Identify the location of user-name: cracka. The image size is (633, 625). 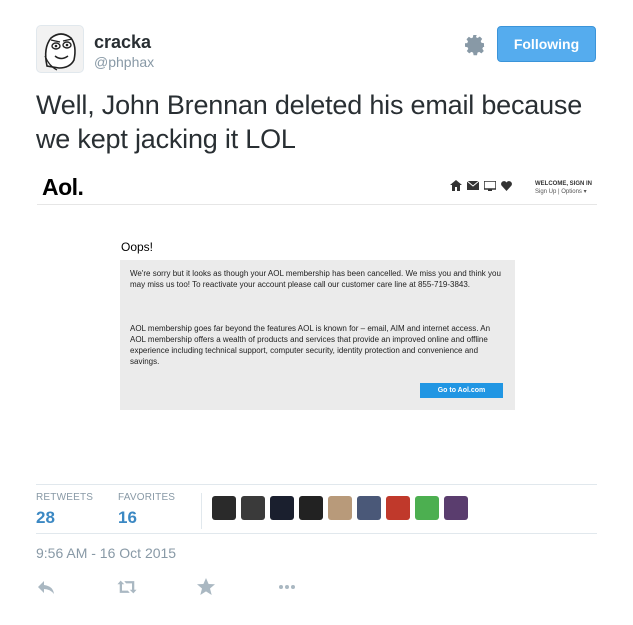
(122, 42).